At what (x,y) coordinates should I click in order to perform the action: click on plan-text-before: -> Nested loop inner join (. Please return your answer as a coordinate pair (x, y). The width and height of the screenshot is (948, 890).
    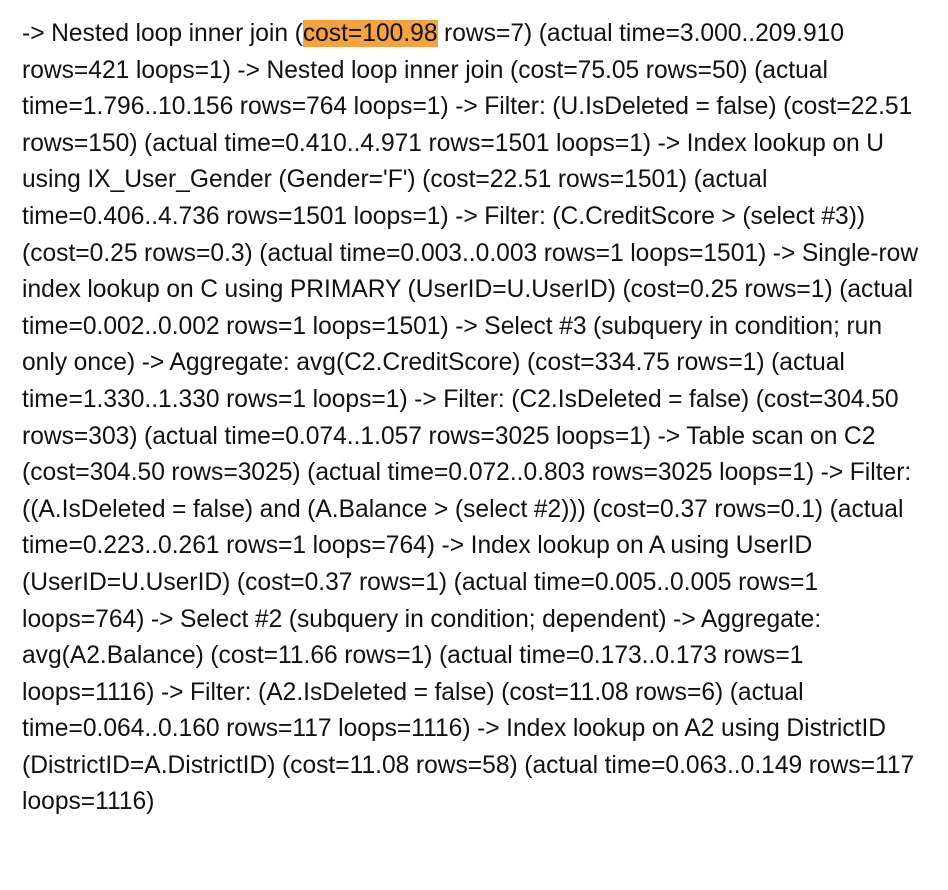
    Looking at the image, I should click on (162, 33).